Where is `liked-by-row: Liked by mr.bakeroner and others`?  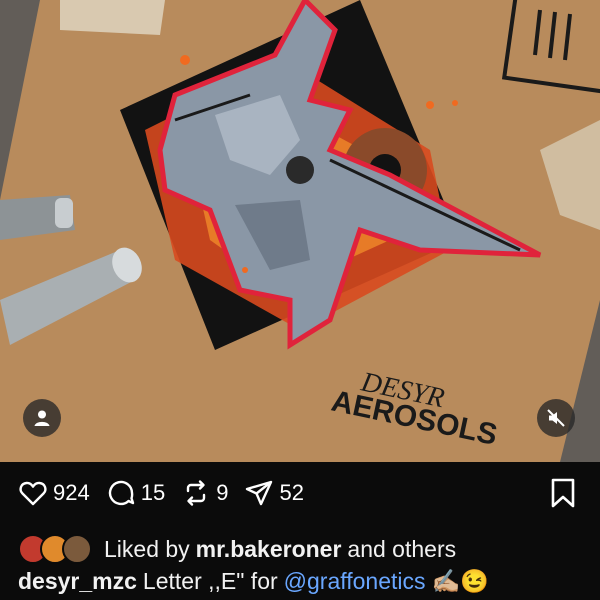
liked-by-row: Liked by mr.bakeroner and others is located at coordinates (237, 549).